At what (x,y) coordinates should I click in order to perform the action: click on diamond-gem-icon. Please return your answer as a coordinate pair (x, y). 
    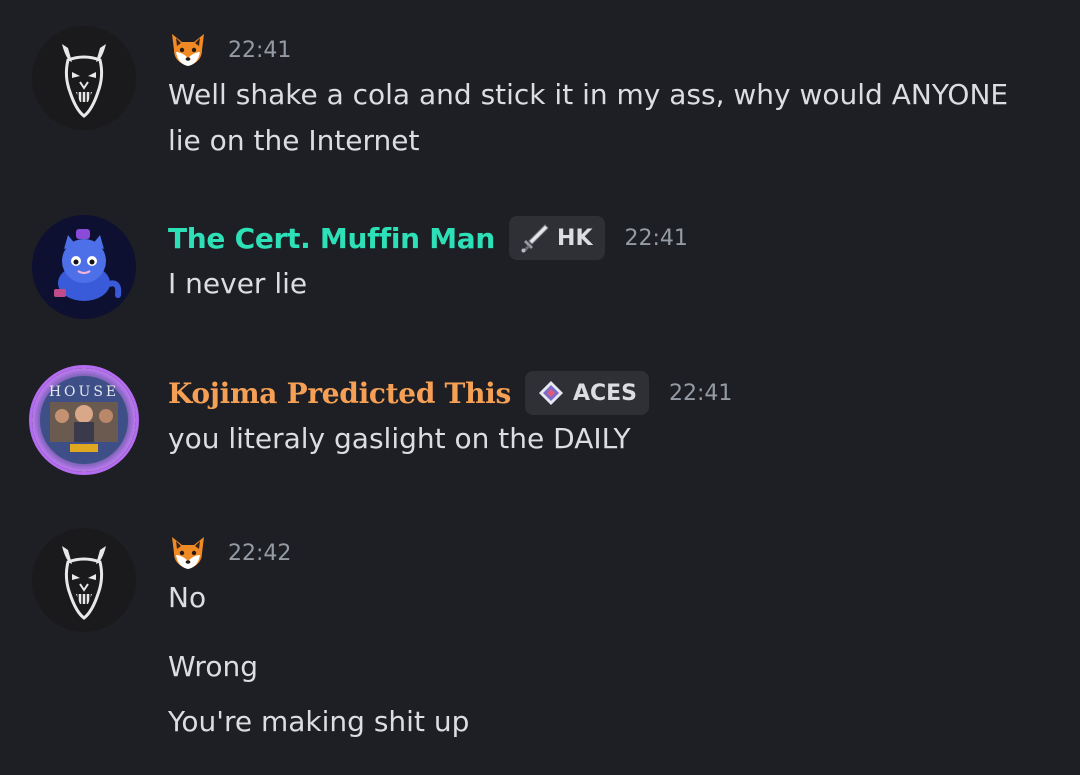
    Looking at the image, I should click on (550, 393).